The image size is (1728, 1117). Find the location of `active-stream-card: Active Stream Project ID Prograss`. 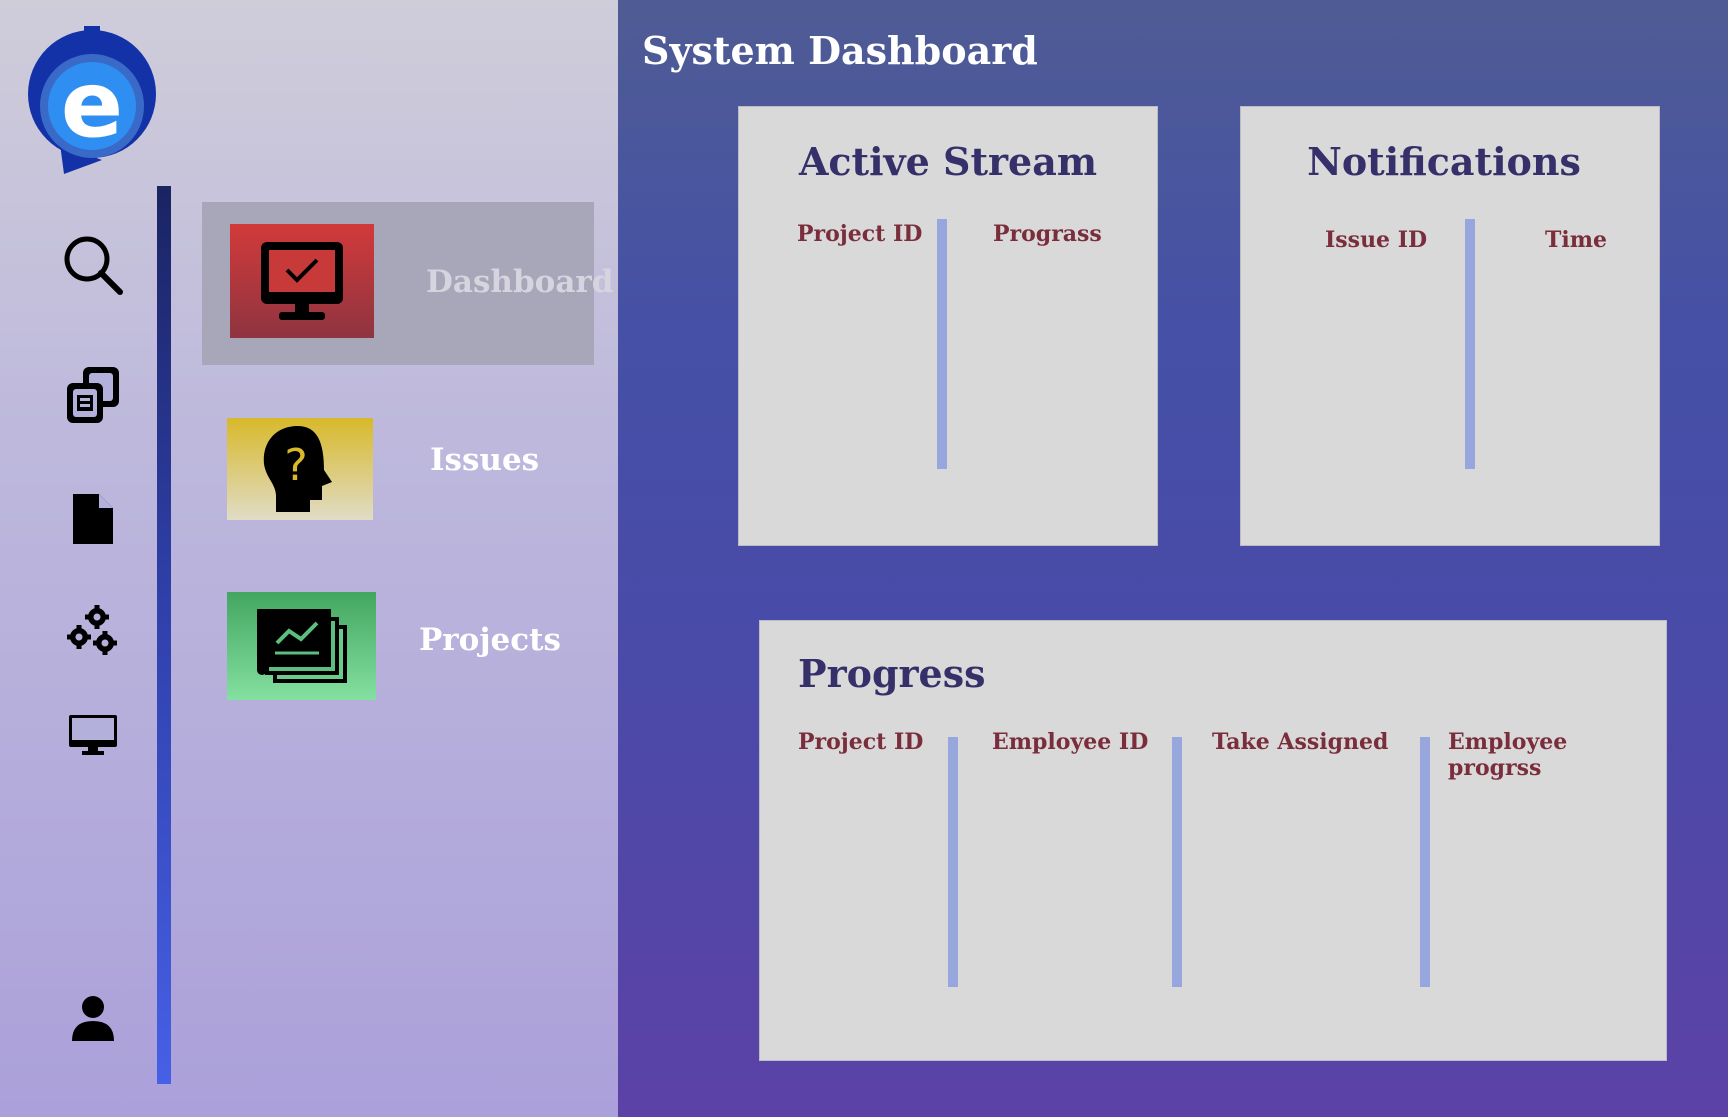

active-stream-card: Active Stream Project ID Prograss is located at coordinates (948, 326).